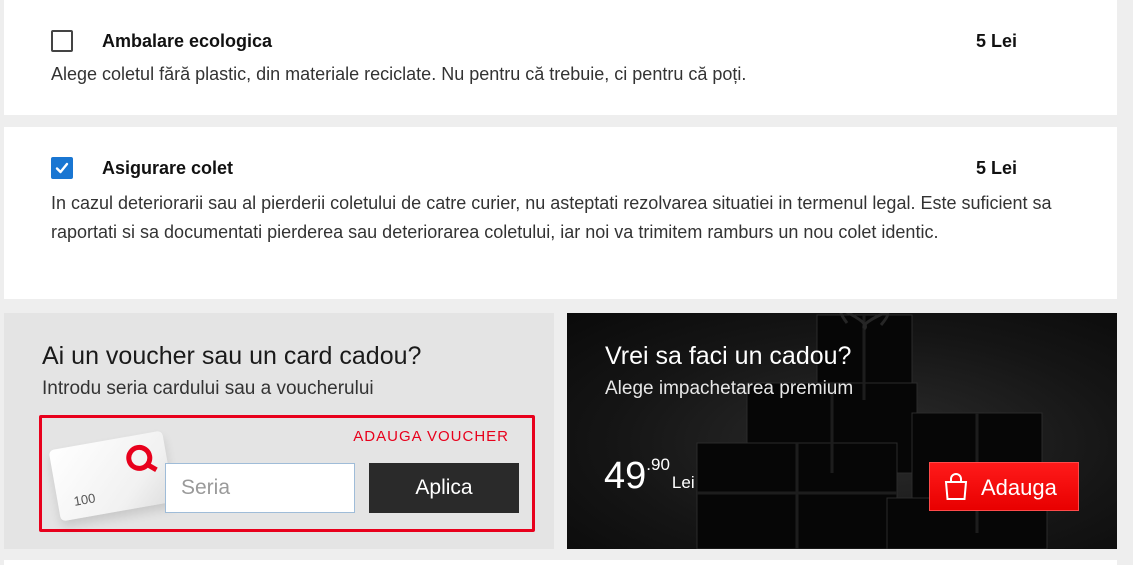 The image size is (1133, 565). I want to click on voucher-title: Ai un voucher sau un card cadou?, so click(232, 356).